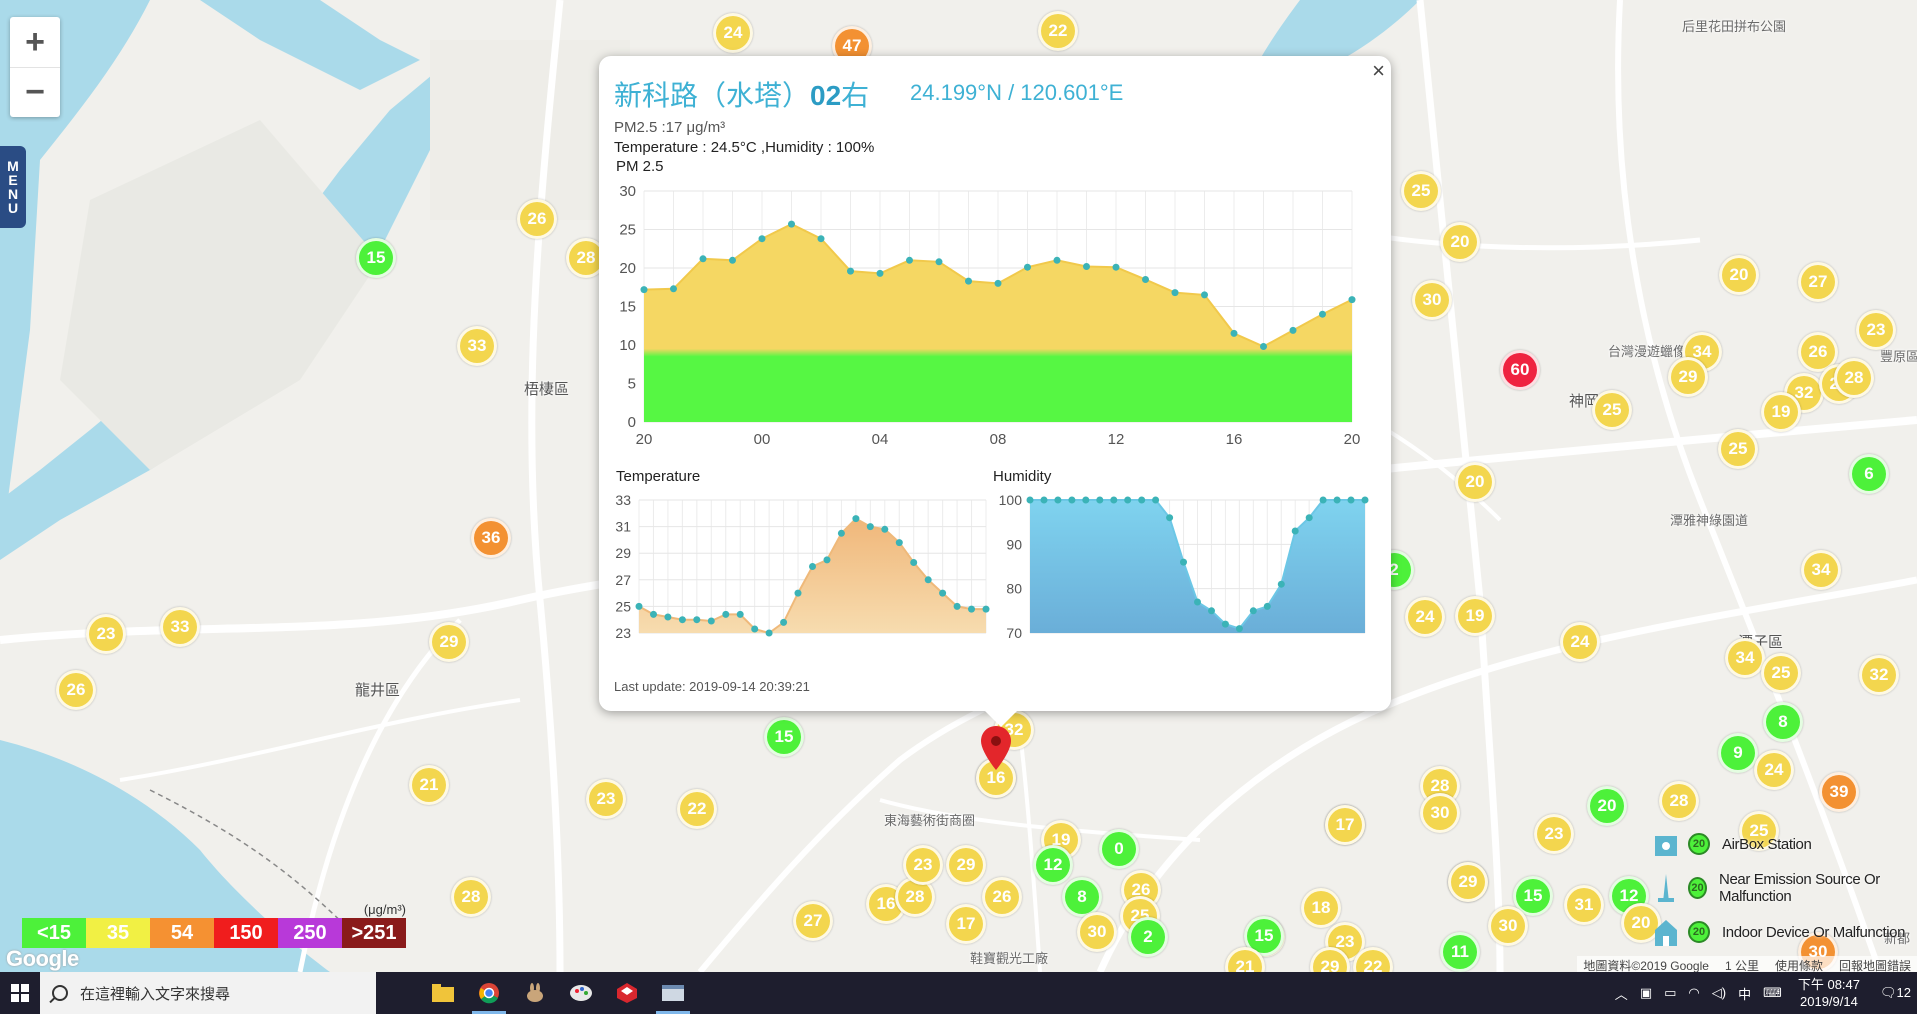 The width and height of the screenshot is (1917, 1014). What do you see at coordinates (35, 42) in the screenshot?
I see `zoom-in-button: +` at bounding box center [35, 42].